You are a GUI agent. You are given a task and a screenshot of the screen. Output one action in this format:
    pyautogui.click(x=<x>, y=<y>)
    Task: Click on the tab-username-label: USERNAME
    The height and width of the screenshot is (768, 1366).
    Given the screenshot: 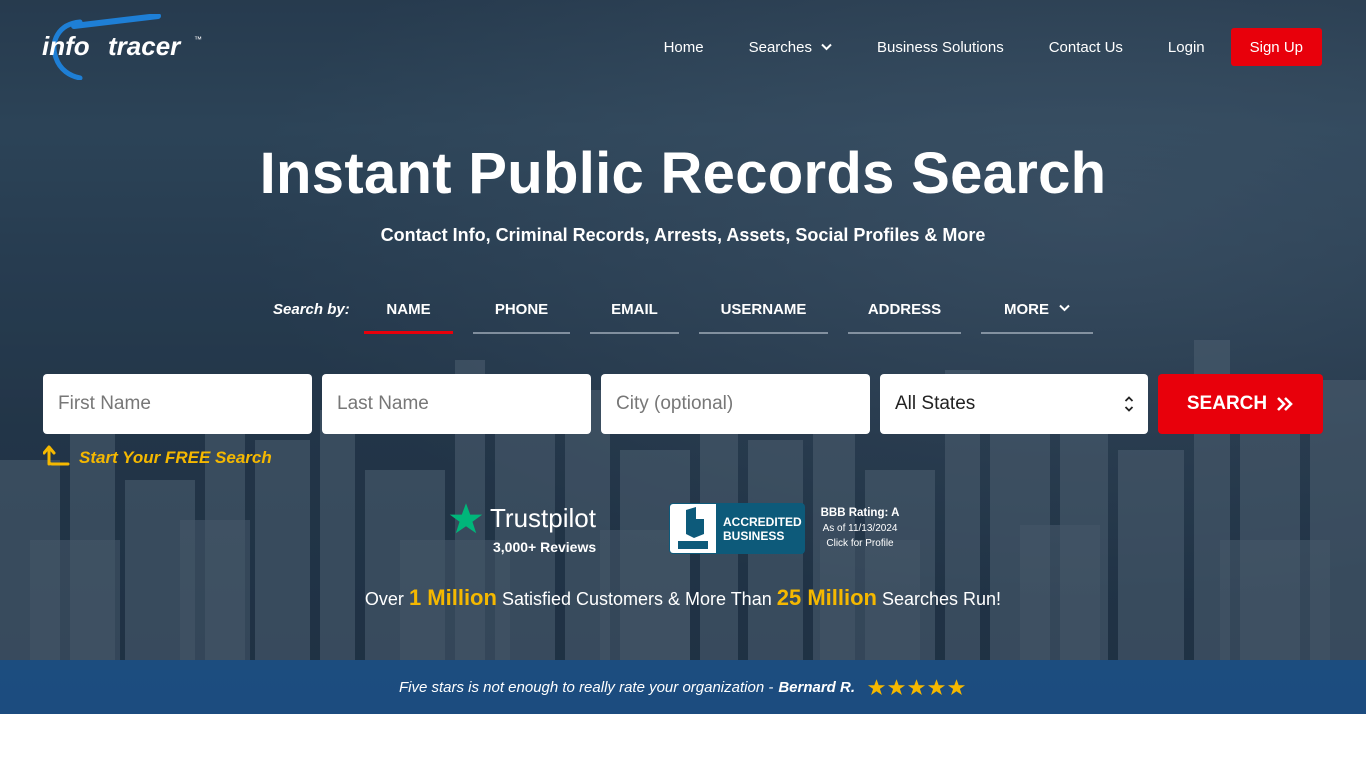 What is the action you would take?
    pyautogui.click(x=763, y=309)
    